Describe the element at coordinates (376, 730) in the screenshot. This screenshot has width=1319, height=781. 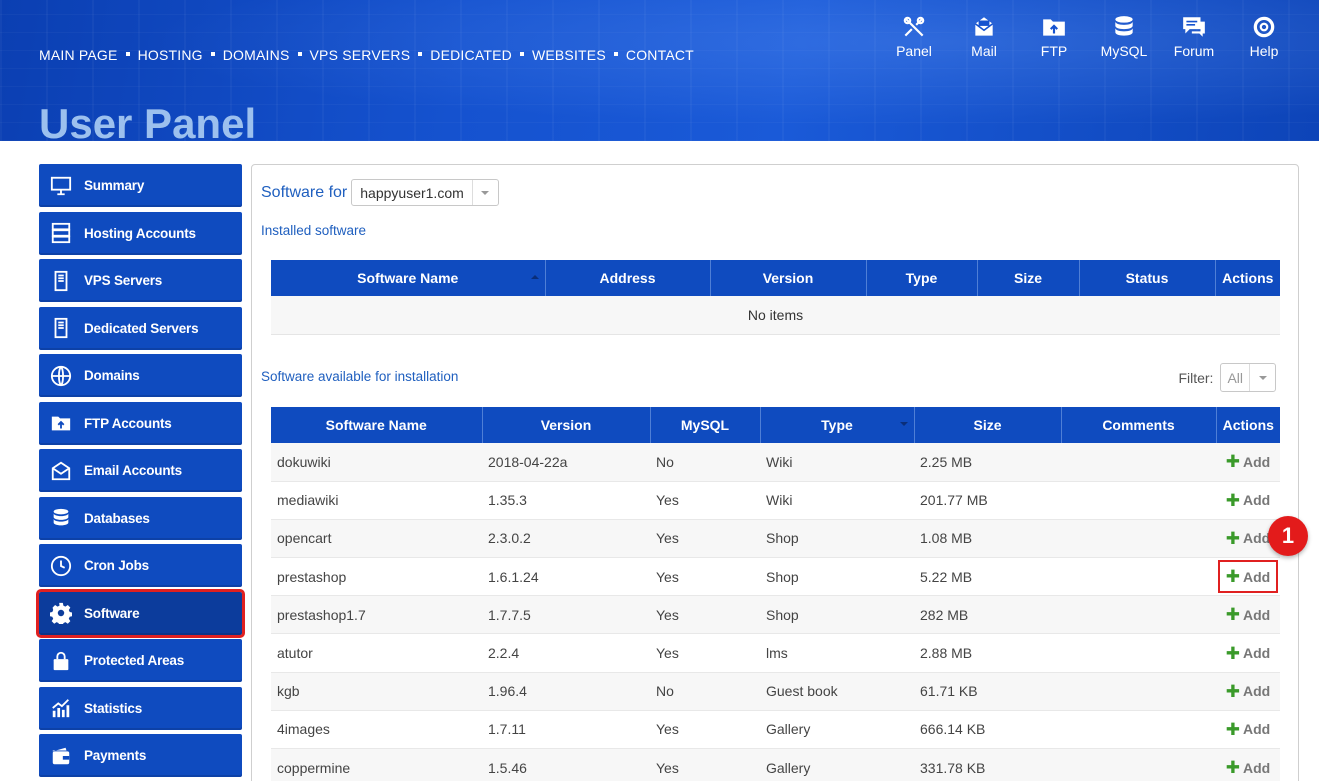
I see `cell-name: 4images` at that location.